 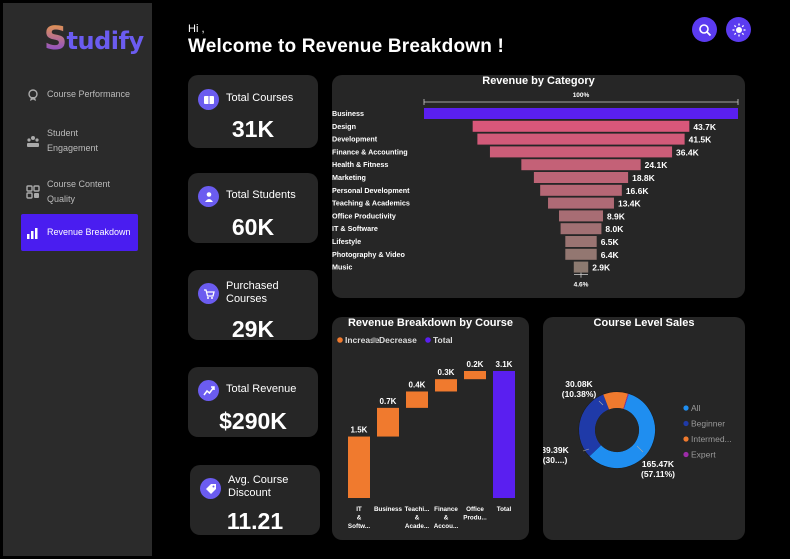 I want to click on kpi-card-total-students: Total Students 60K, so click(x=253, y=208).